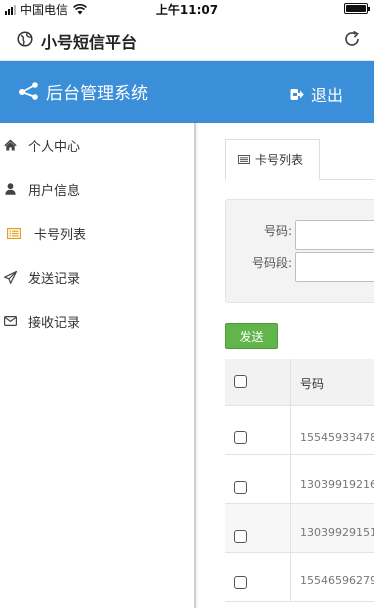 This screenshot has height=608, width=374. What do you see at coordinates (28, 91) in the screenshot?
I see `share-icon` at bounding box center [28, 91].